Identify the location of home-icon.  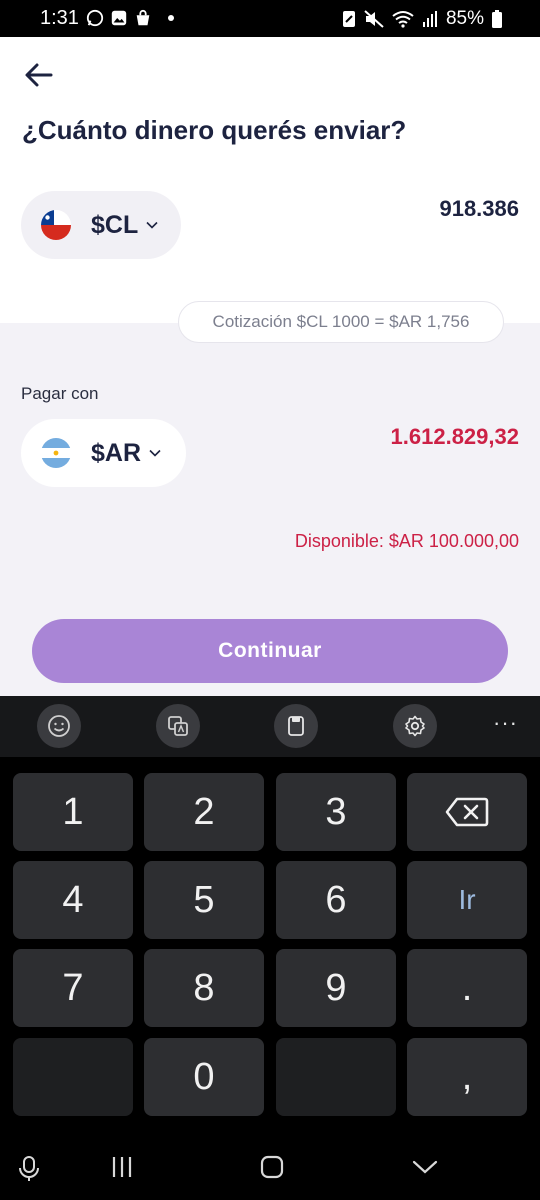
(272, 1167).